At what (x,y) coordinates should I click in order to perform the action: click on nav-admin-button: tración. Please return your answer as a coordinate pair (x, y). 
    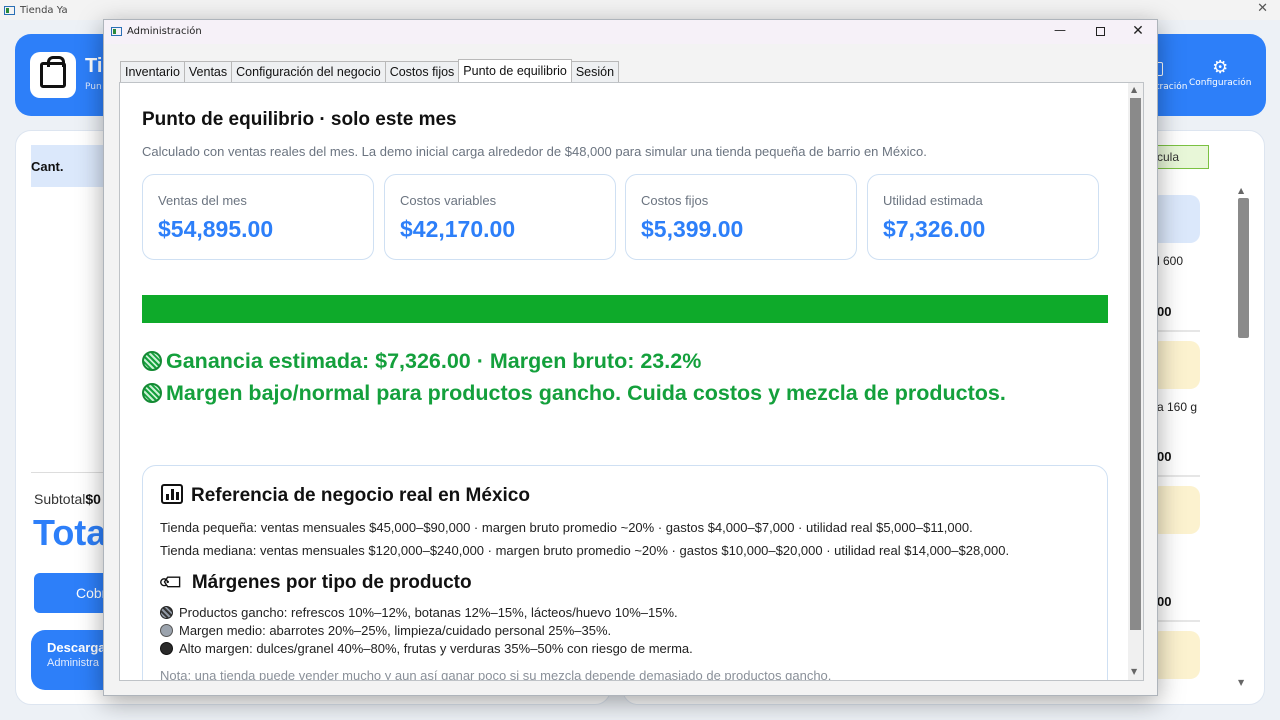
    Looking at the image, I should click on (1171, 87).